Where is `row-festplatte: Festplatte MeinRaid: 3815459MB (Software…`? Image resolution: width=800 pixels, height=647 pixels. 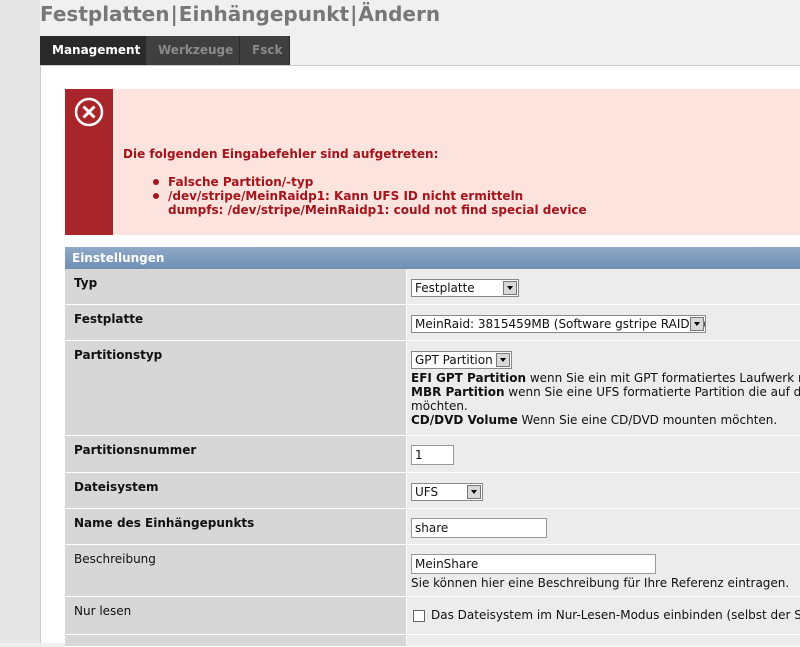
row-festplatte: Festplatte MeinRaid: 3815459MB (Software… is located at coordinates (432, 323).